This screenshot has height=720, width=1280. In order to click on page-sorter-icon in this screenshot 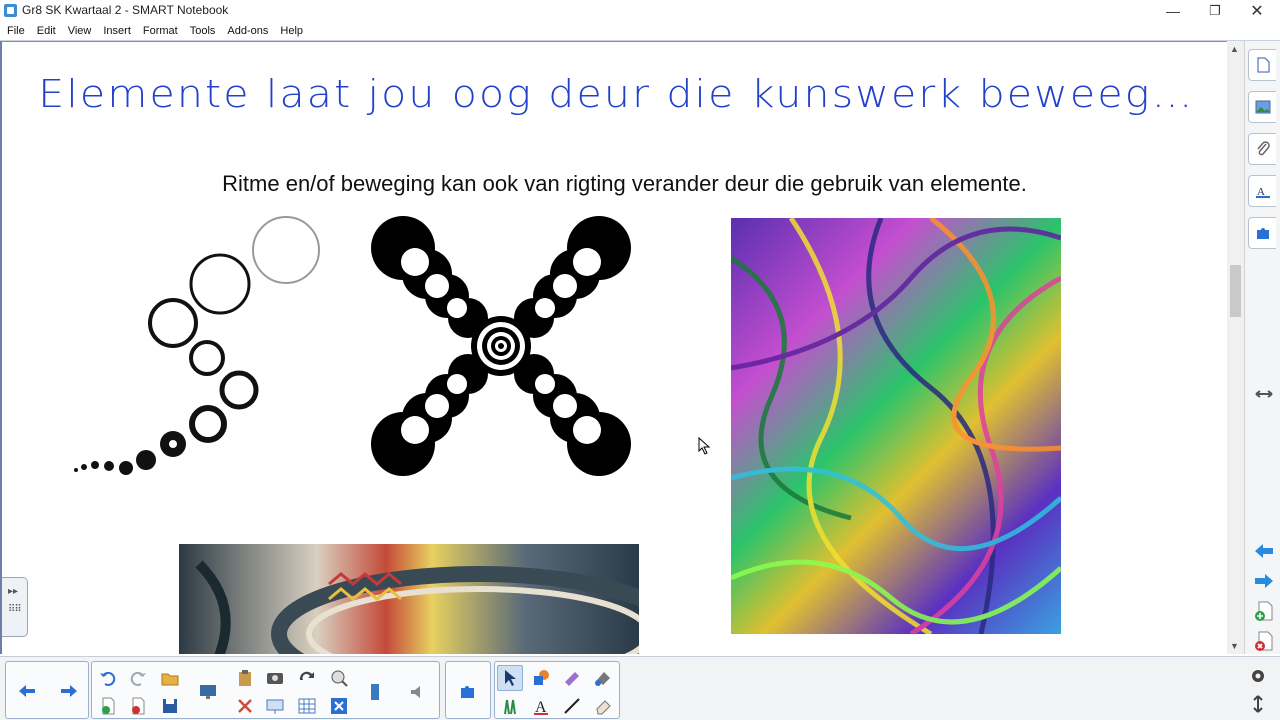, I will do `click(1263, 65)`.